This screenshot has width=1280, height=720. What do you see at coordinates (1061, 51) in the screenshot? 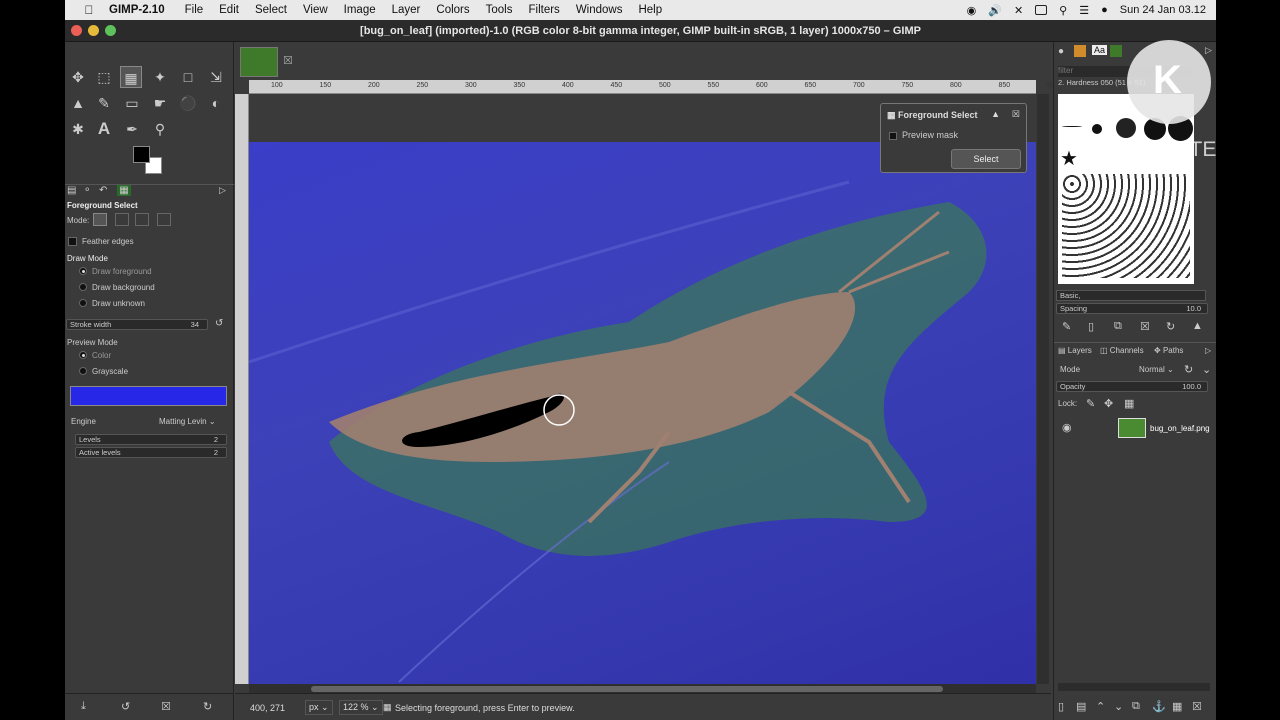
I see `brushes-tab-icon: ●` at bounding box center [1061, 51].